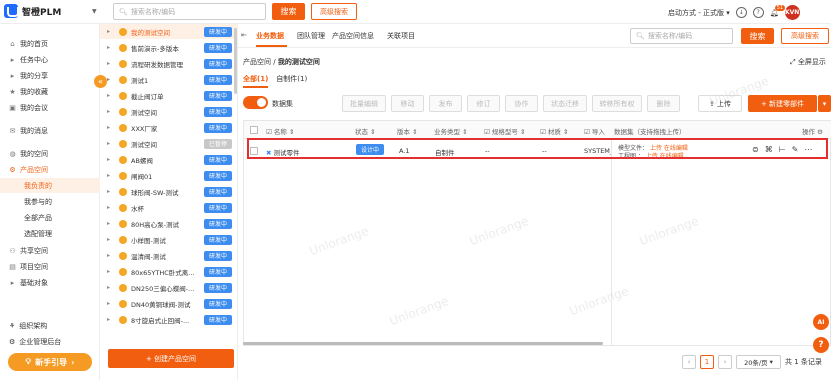  What do you see at coordinates (821, 345) in the screenshot?
I see `help-float-button: ?` at bounding box center [821, 345].